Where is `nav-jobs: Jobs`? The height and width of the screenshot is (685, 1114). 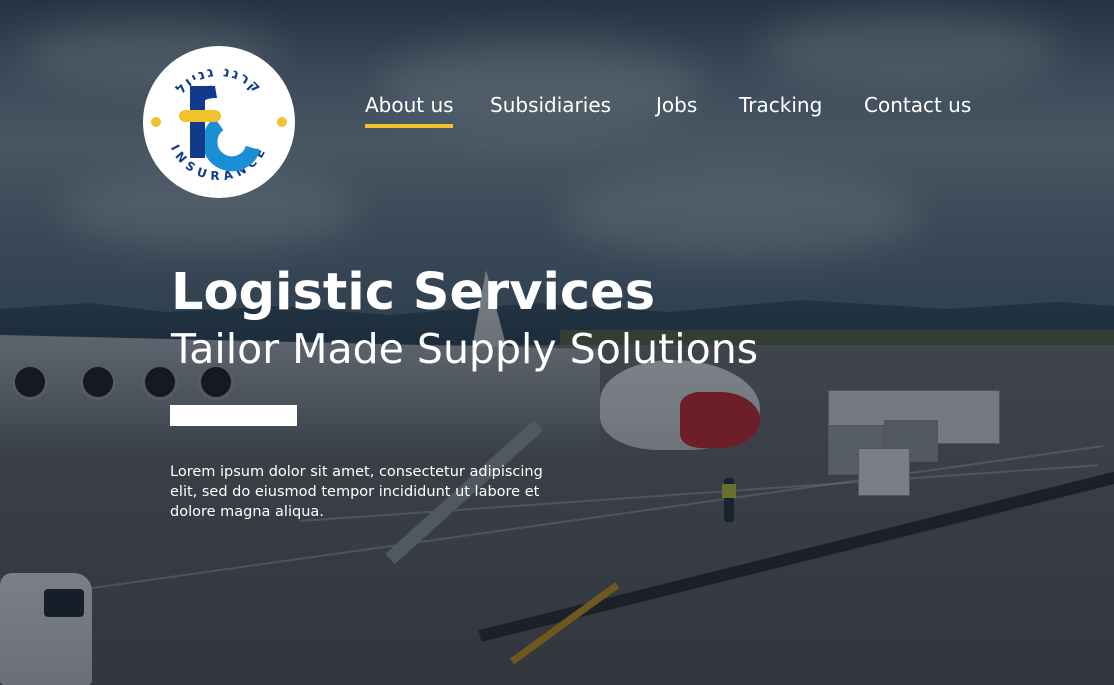
nav-jobs: Jobs is located at coordinates (676, 105).